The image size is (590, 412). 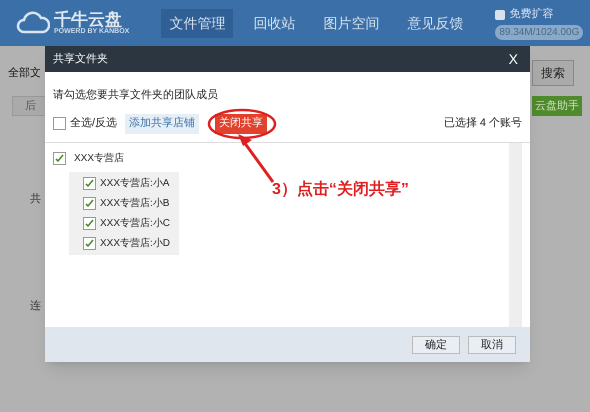 What do you see at coordinates (35, 306) in the screenshot?
I see `folder-label: 连` at bounding box center [35, 306].